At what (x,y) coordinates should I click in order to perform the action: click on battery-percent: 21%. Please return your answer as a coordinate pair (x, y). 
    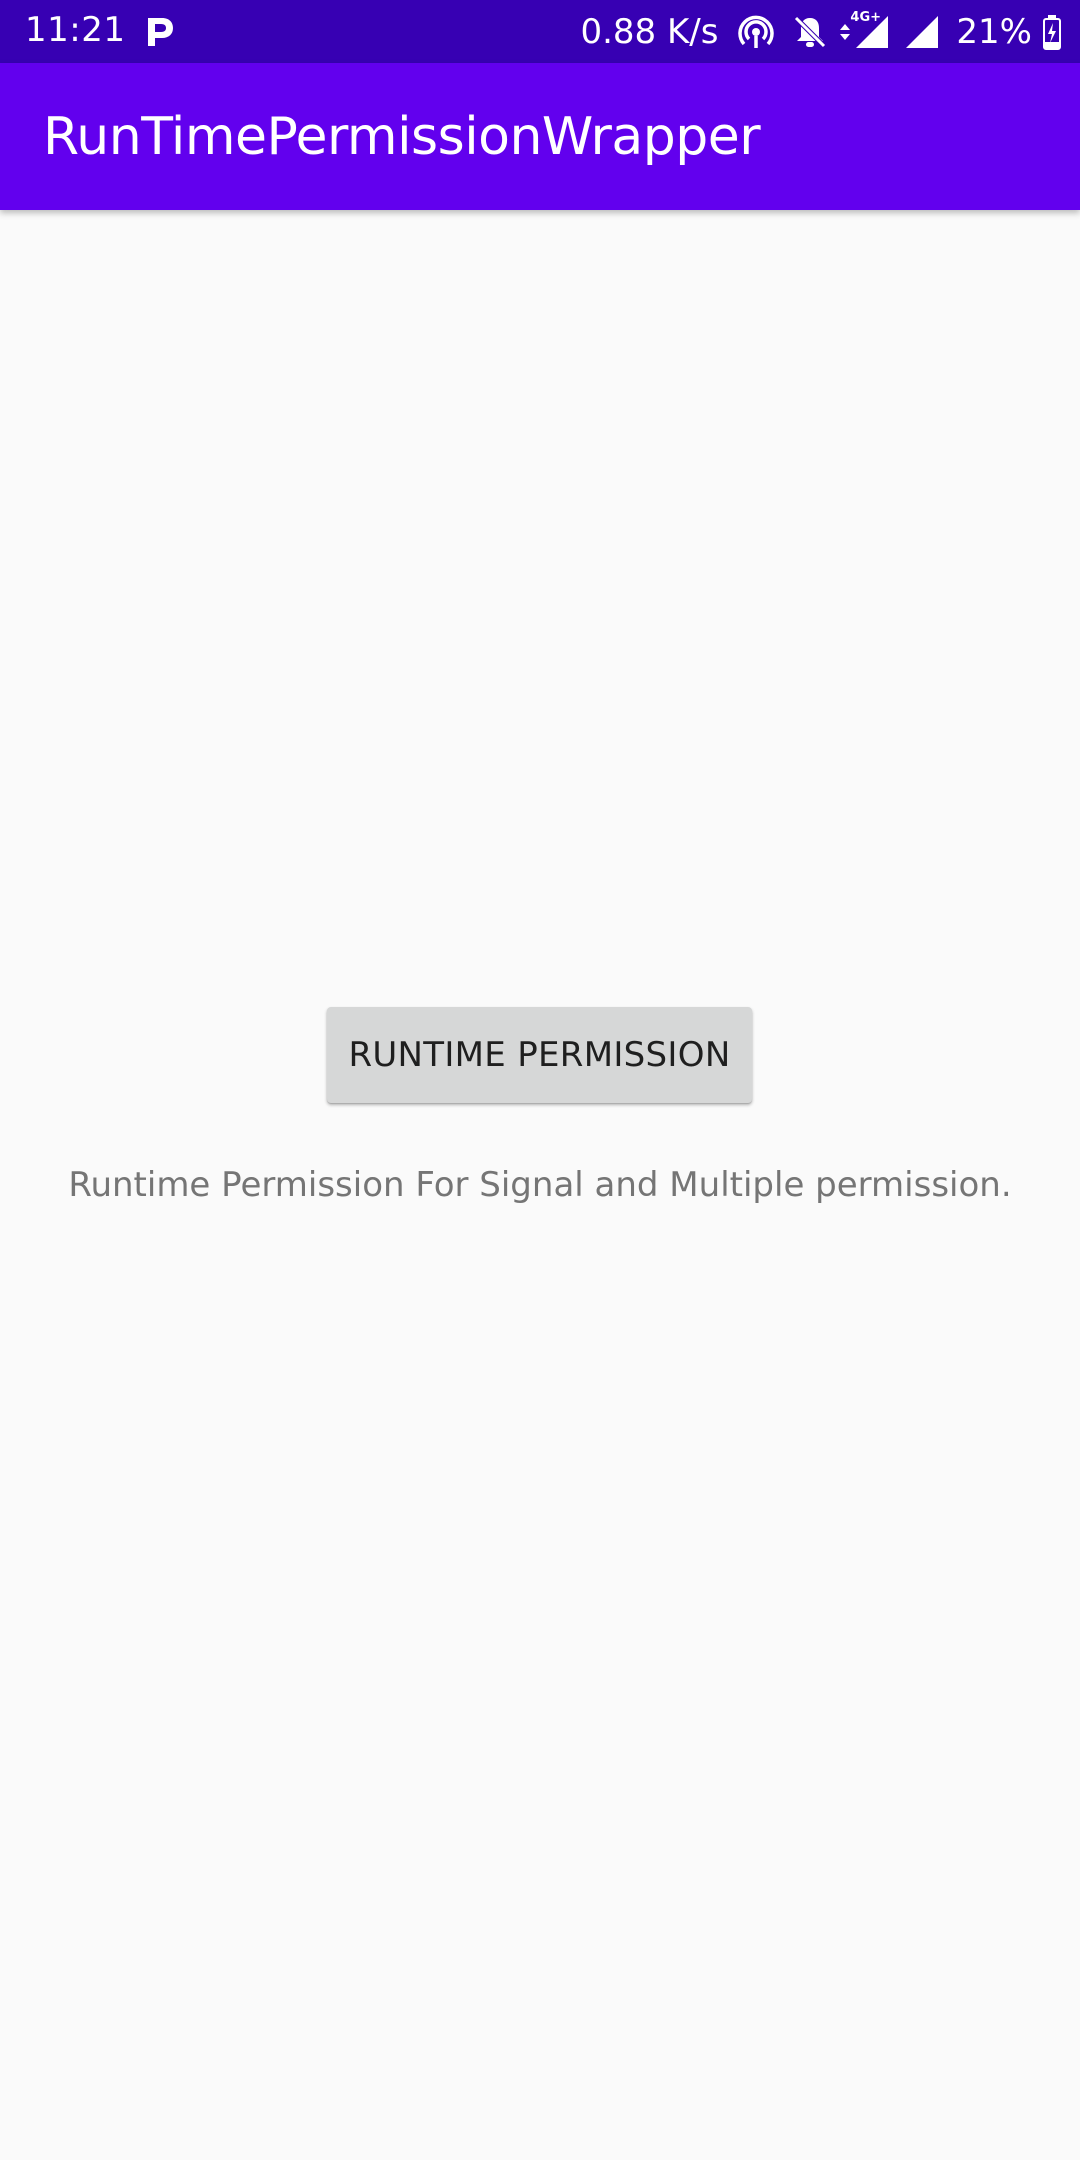
    Looking at the image, I should click on (994, 31).